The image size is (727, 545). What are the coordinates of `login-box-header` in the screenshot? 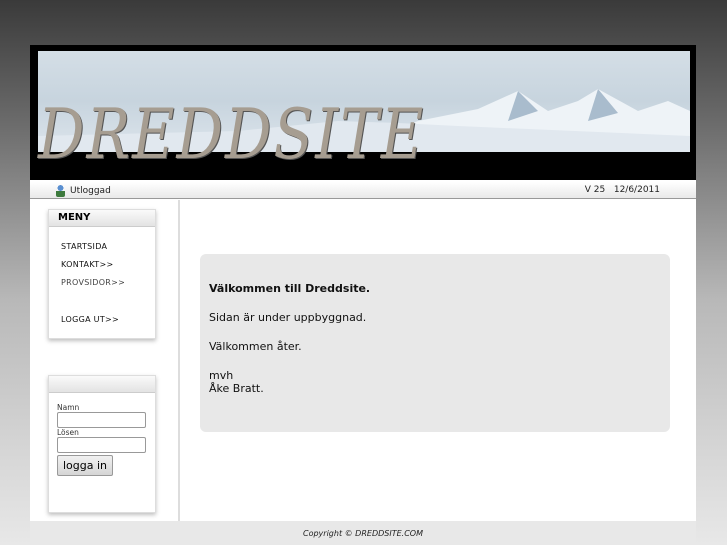 It's located at (102, 384).